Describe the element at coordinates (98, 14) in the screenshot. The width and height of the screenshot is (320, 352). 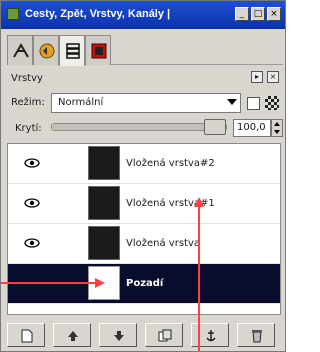
I see `window-title: Cesty, Zpět, Vrstvy, Kanály |` at that location.